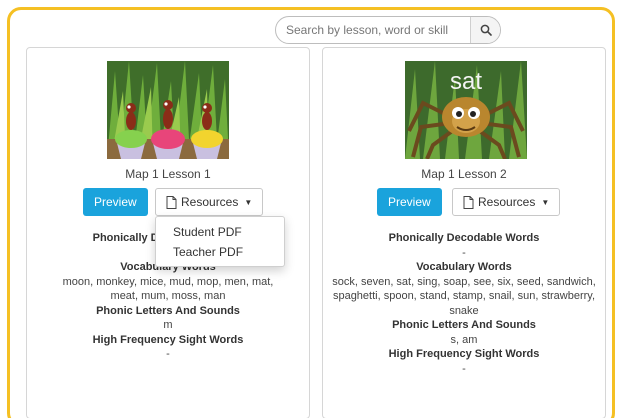  Describe the element at coordinates (466, 81) in the screenshot. I see `image-text-sat: sat` at that location.